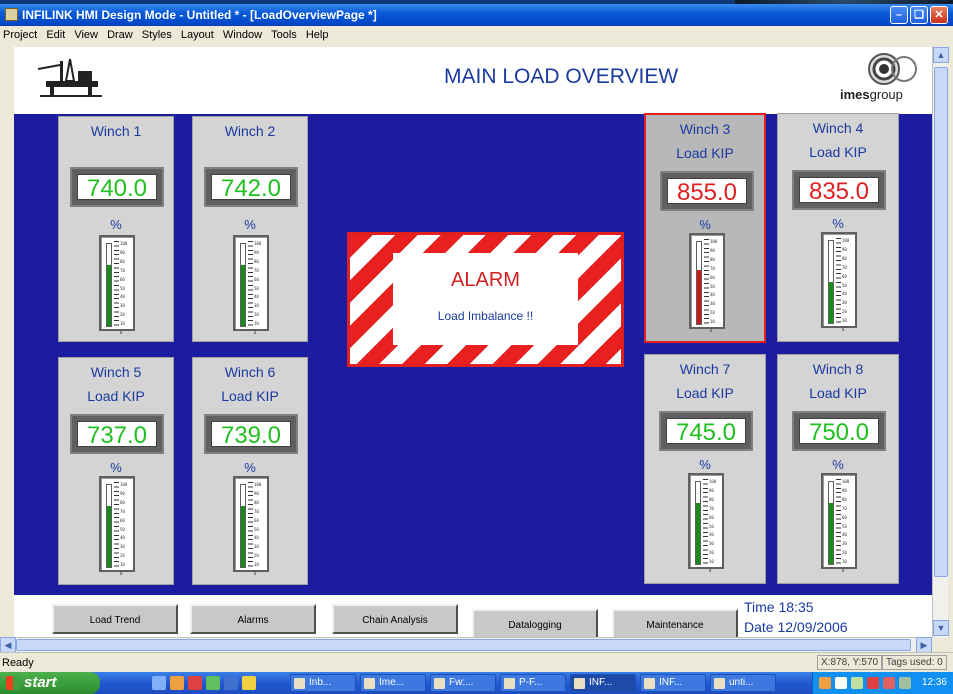 Image resolution: width=953 pixels, height=694 pixels. I want to click on status-bar: Ready X:878, Y:570 Tags used: 0, so click(476, 662).